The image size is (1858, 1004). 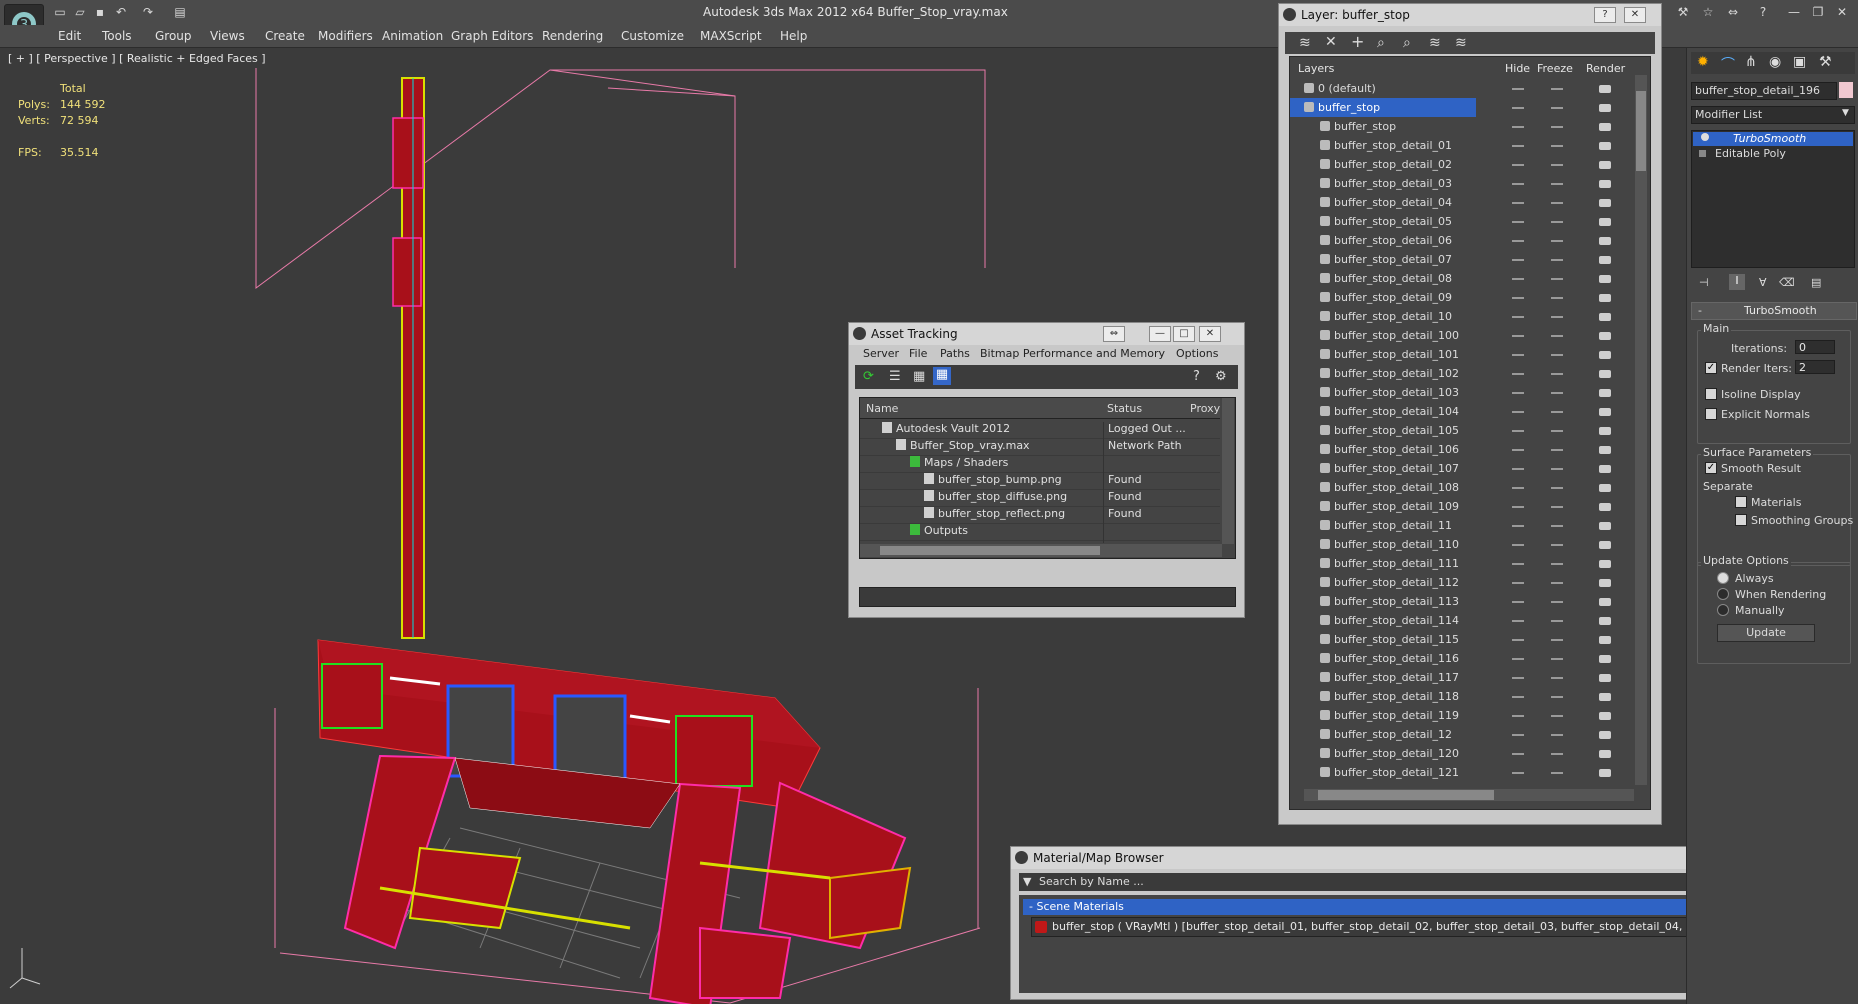 What do you see at coordinates (1774, 311) in the screenshot?
I see `turbosmooth-rollout-header: - TurboSmooth` at bounding box center [1774, 311].